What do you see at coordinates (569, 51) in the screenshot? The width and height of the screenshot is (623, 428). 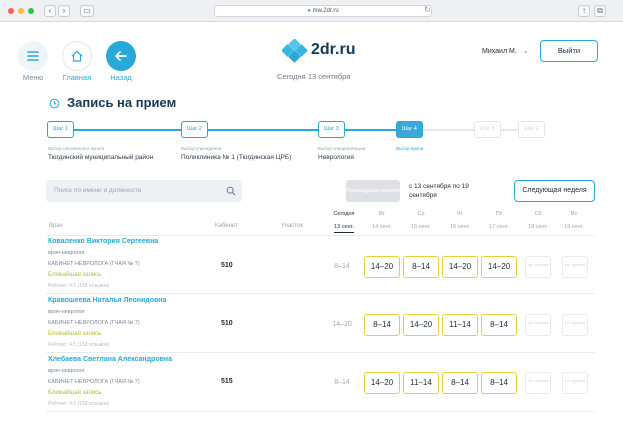 I see `logout-button: Выйти` at bounding box center [569, 51].